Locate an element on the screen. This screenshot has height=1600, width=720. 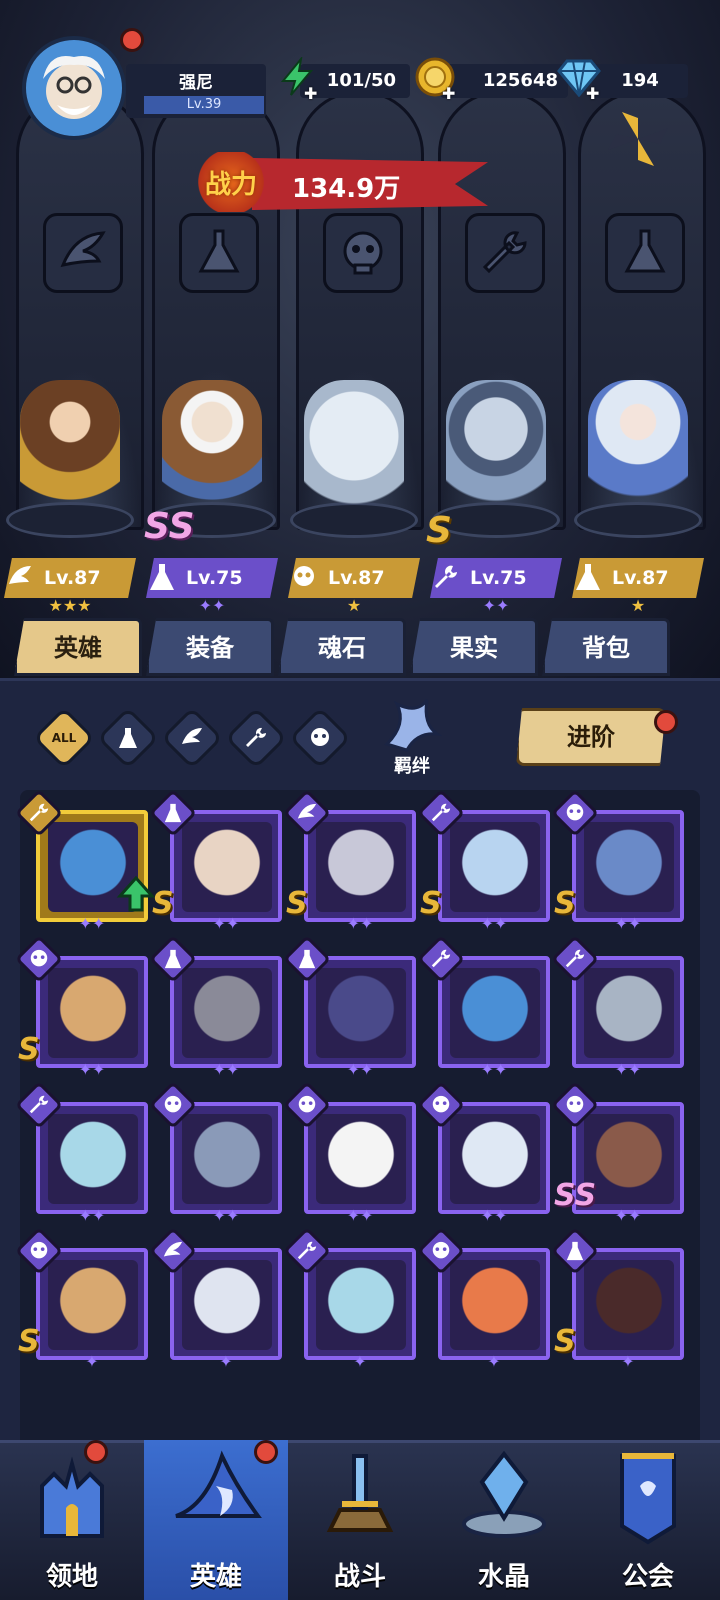
nav-crystal-label: 水晶 is located at coordinates (503, 1577).